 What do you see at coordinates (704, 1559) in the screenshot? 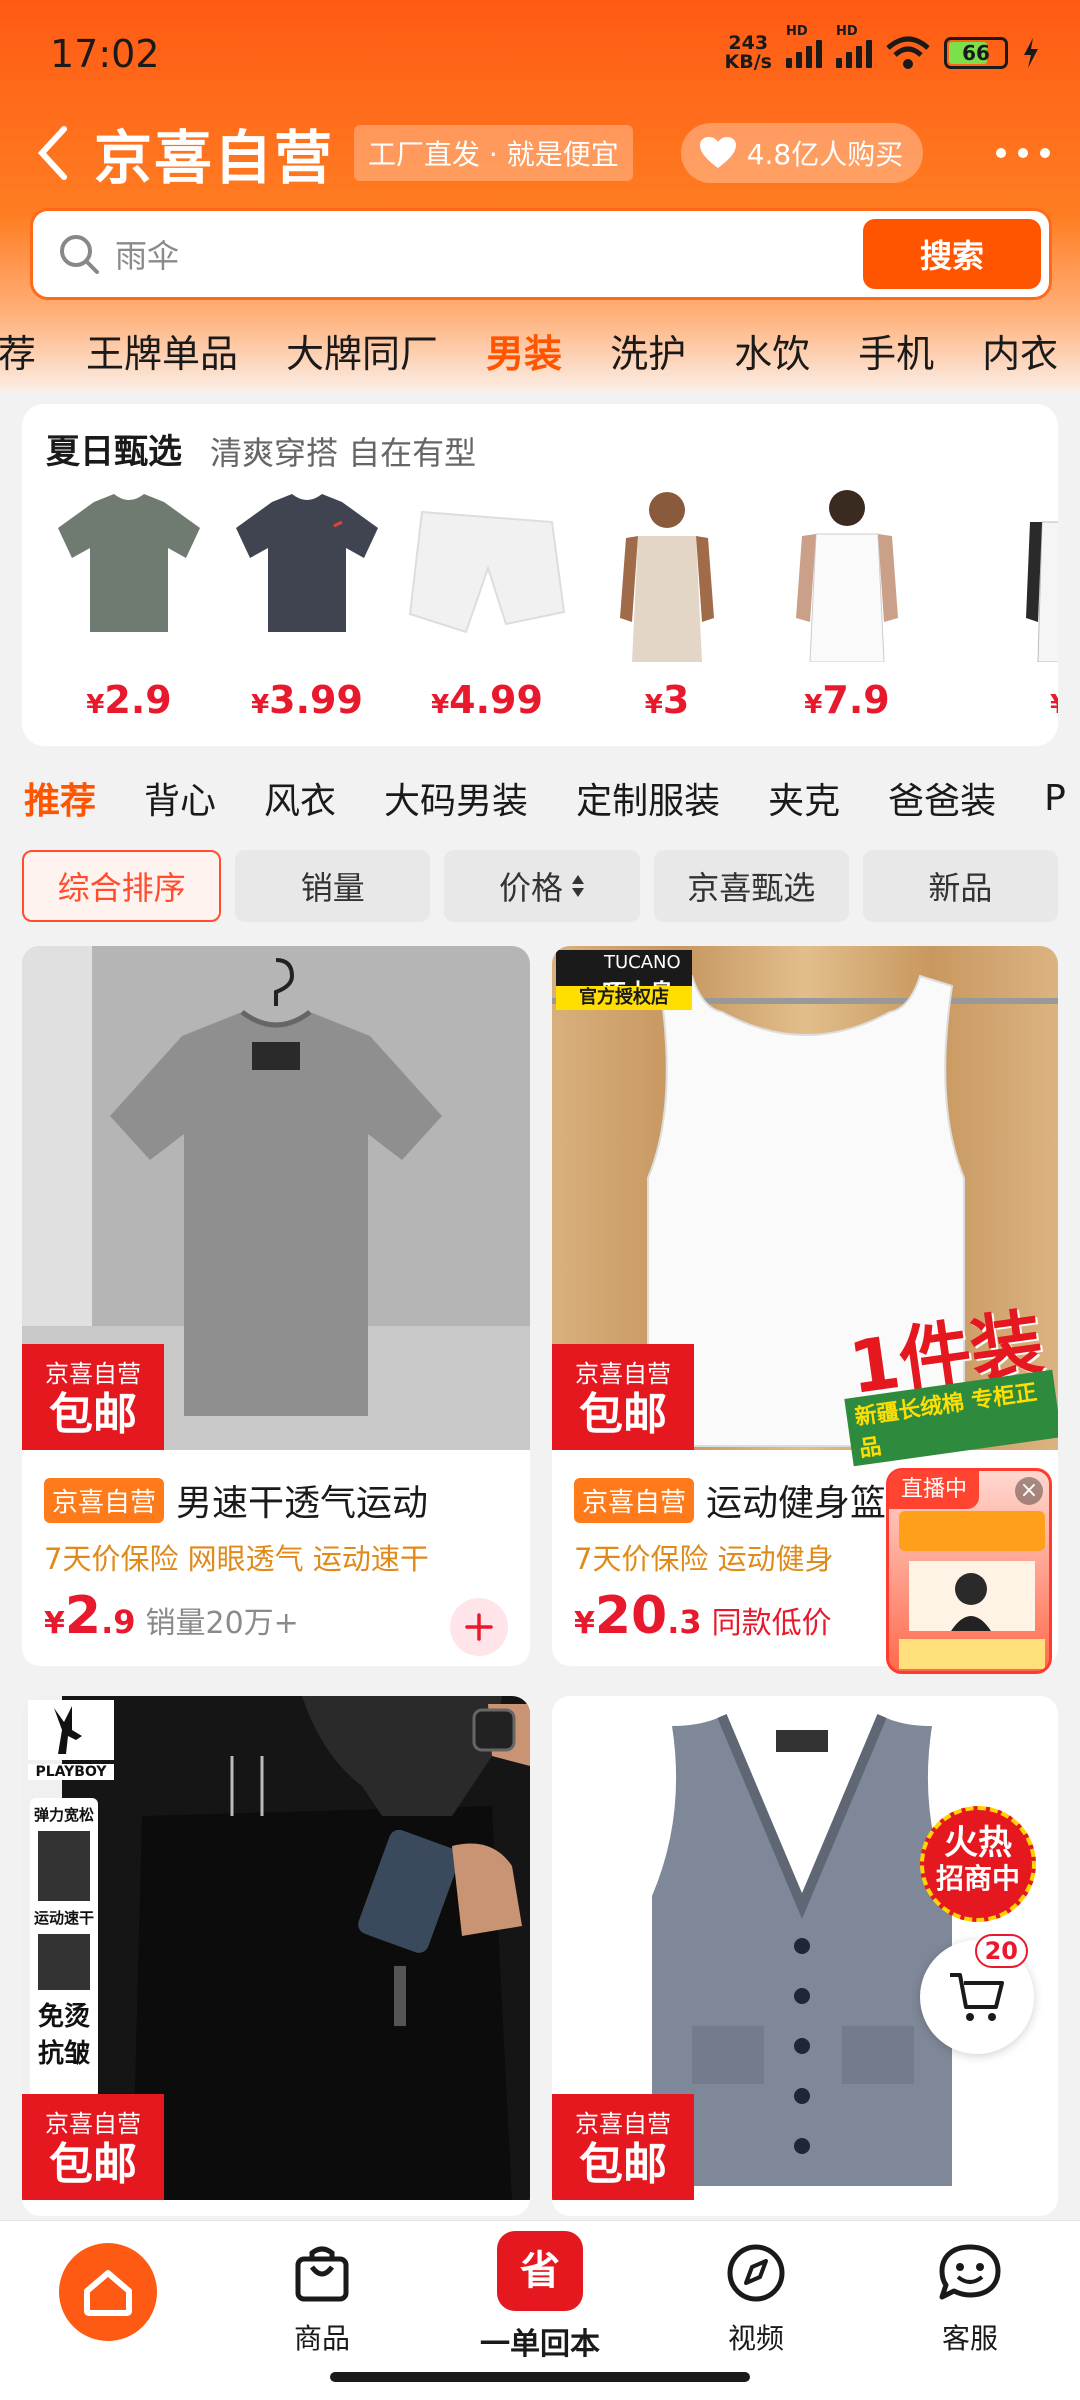
I see `product-features: 7天价保险 运动健身` at bounding box center [704, 1559].